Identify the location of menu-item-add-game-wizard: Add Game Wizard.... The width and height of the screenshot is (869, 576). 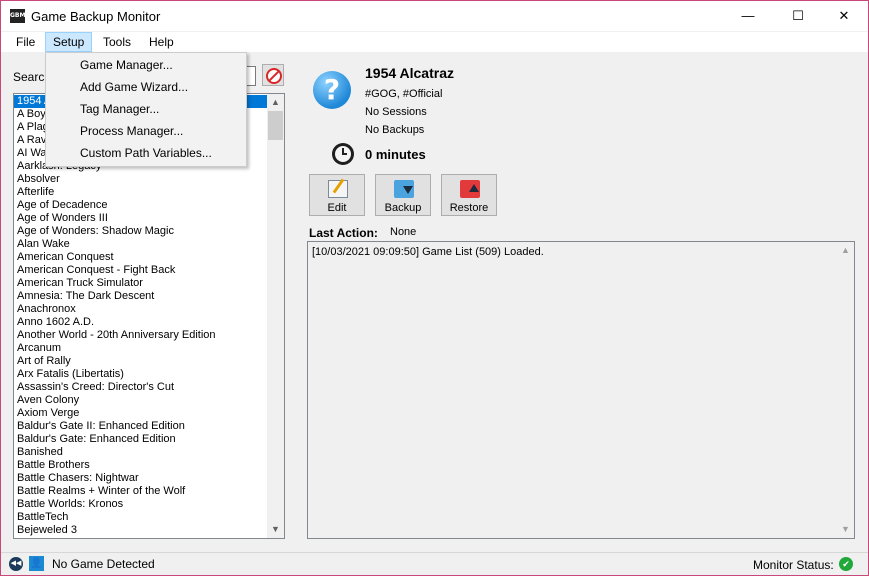
(134, 87).